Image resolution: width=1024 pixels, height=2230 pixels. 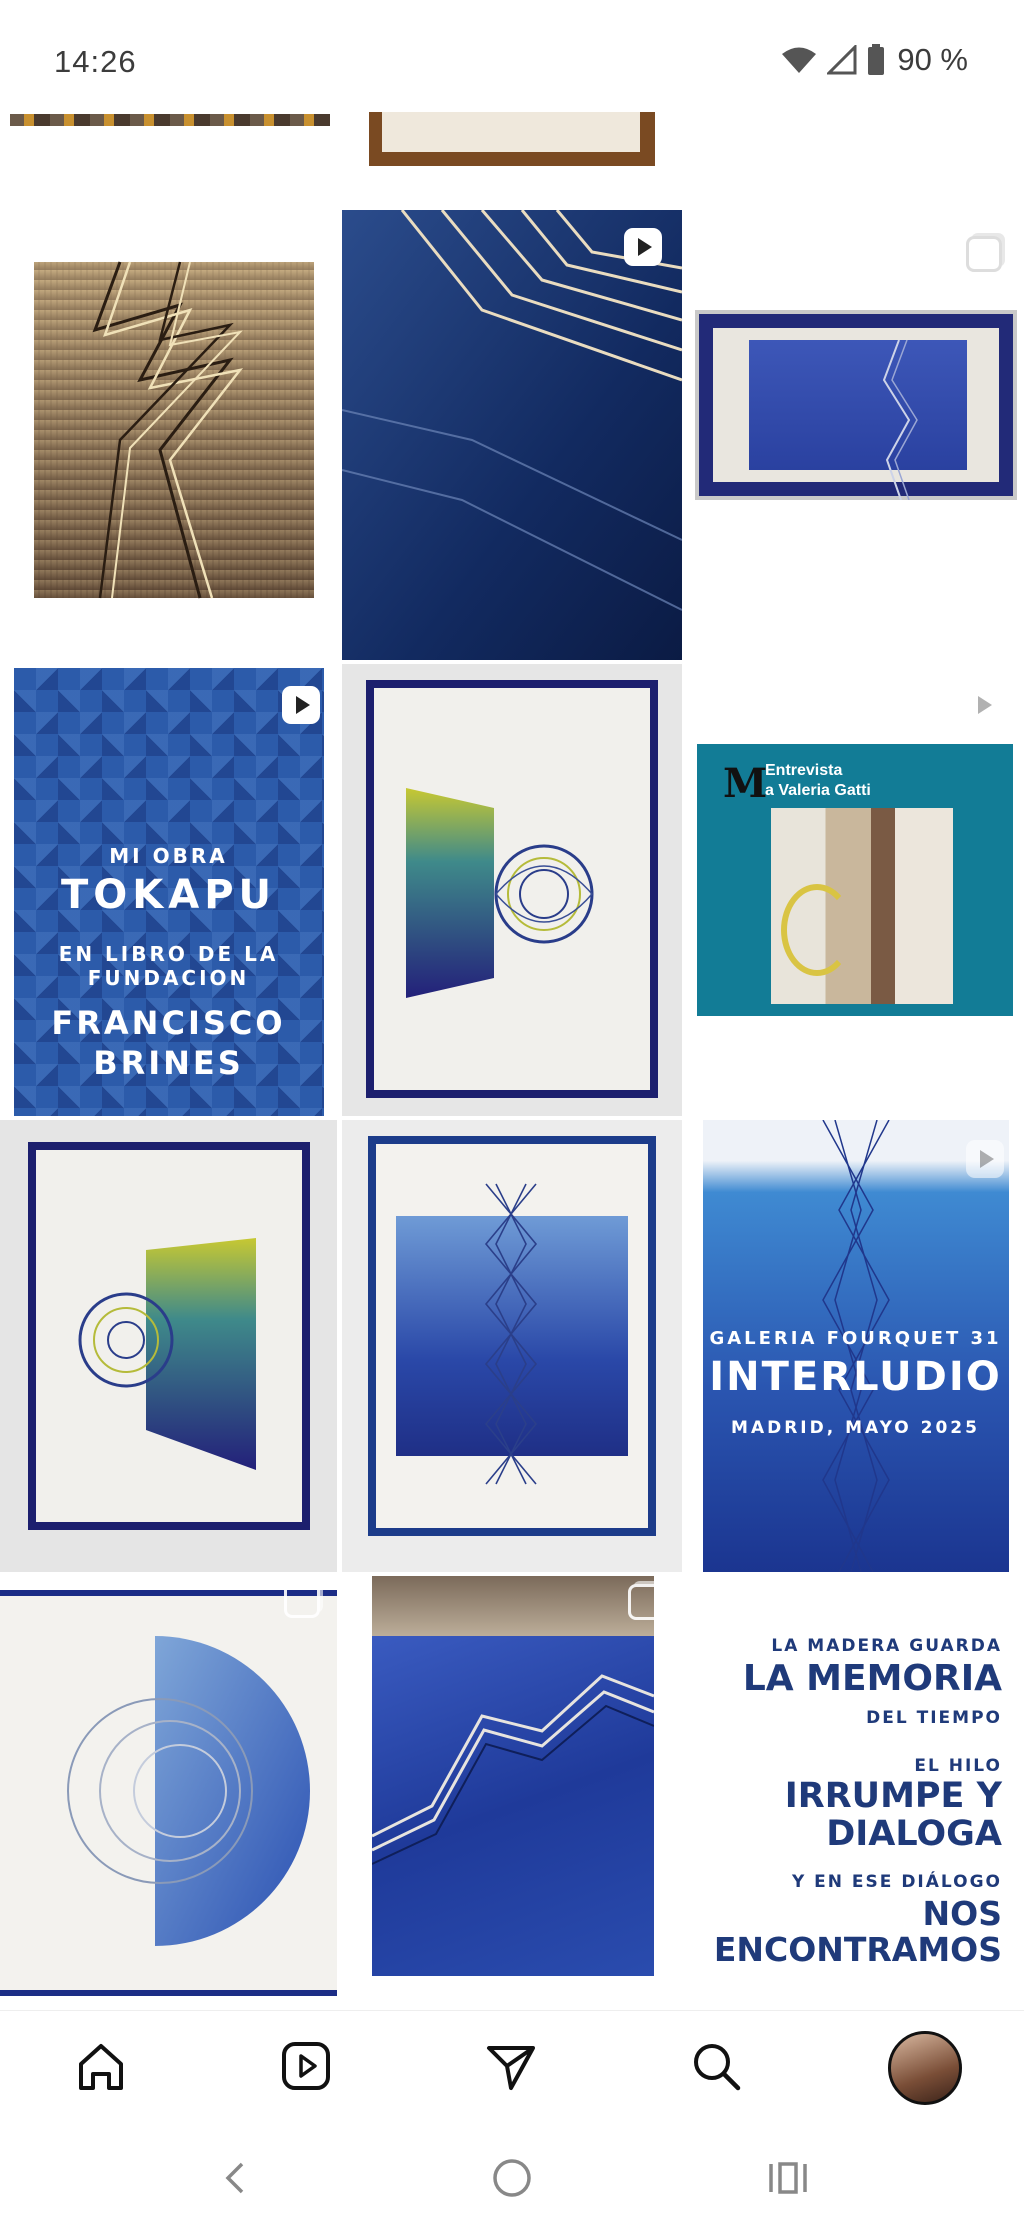 What do you see at coordinates (174, 430) in the screenshot?
I see `gold-weave-image` at bounding box center [174, 430].